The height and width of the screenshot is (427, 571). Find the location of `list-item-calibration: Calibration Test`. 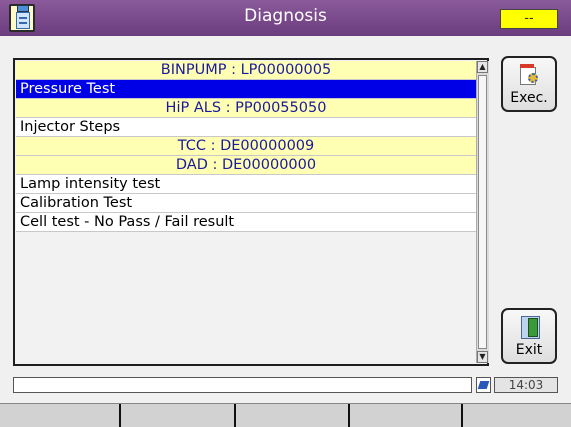

list-item-calibration: Calibration Test is located at coordinates (246, 203).